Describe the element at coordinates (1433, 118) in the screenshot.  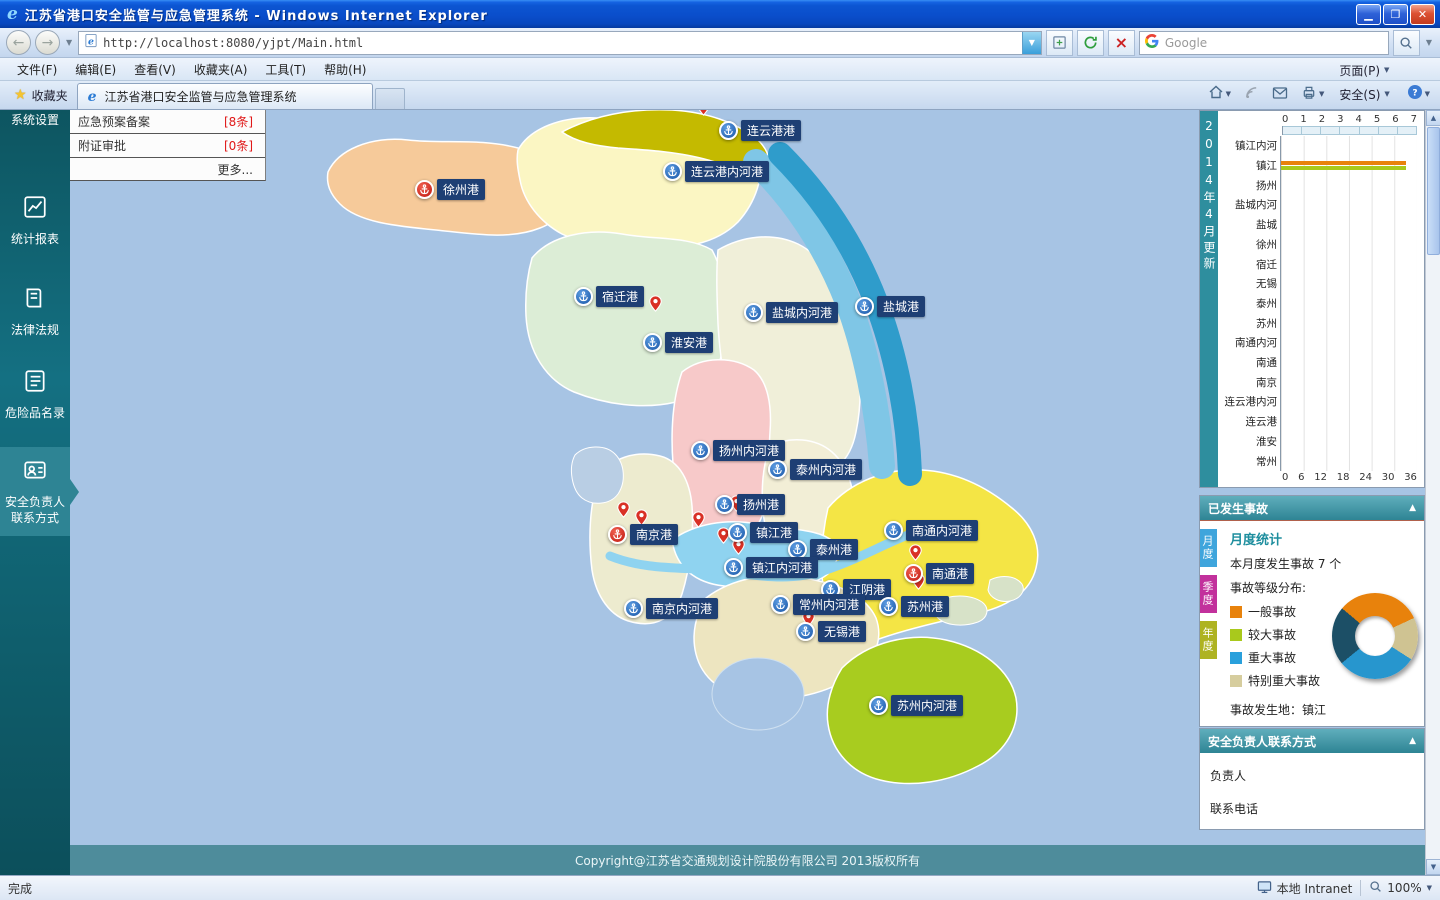
I see `scroll-up-button: ▲` at that location.